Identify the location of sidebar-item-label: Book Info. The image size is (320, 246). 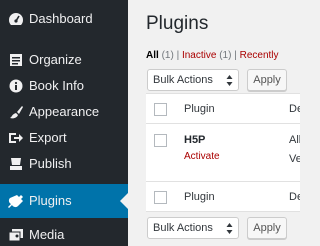
(56, 85).